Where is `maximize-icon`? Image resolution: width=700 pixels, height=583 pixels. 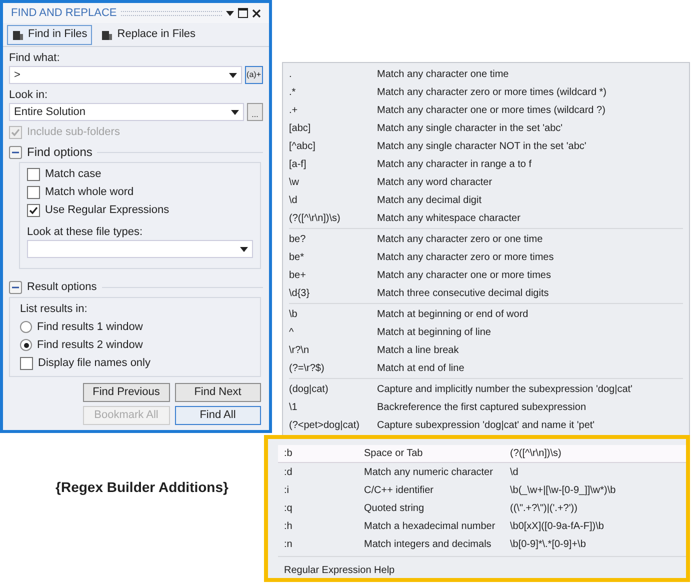 maximize-icon is located at coordinates (243, 13).